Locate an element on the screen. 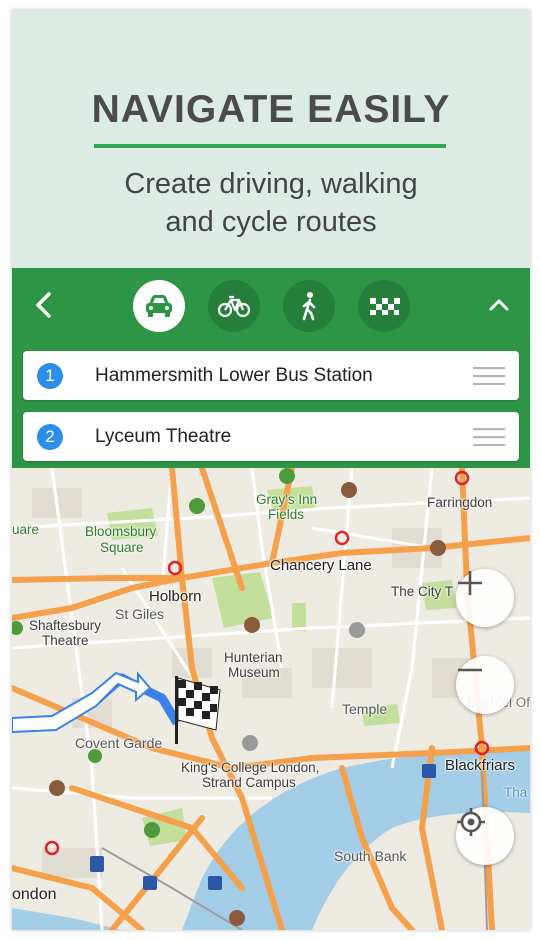 This screenshot has height=940, width=540. mode-car-button is located at coordinates (159, 306).